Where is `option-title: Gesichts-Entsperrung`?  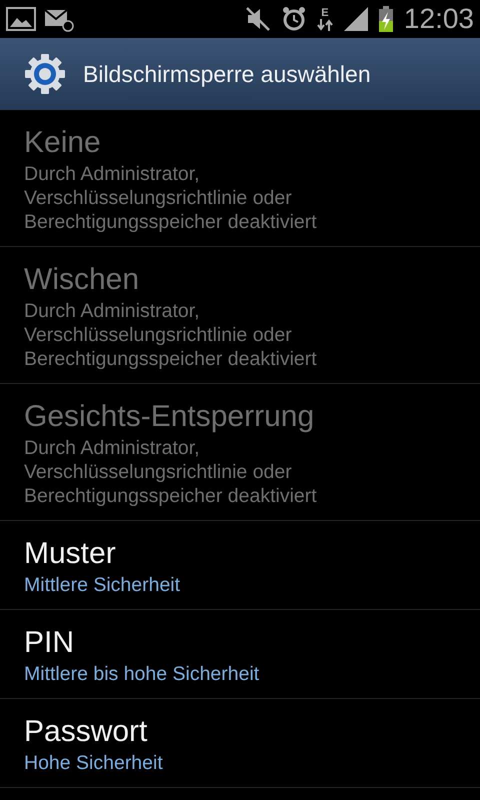 option-title: Gesichts-Entsperrung is located at coordinates (170, 417).